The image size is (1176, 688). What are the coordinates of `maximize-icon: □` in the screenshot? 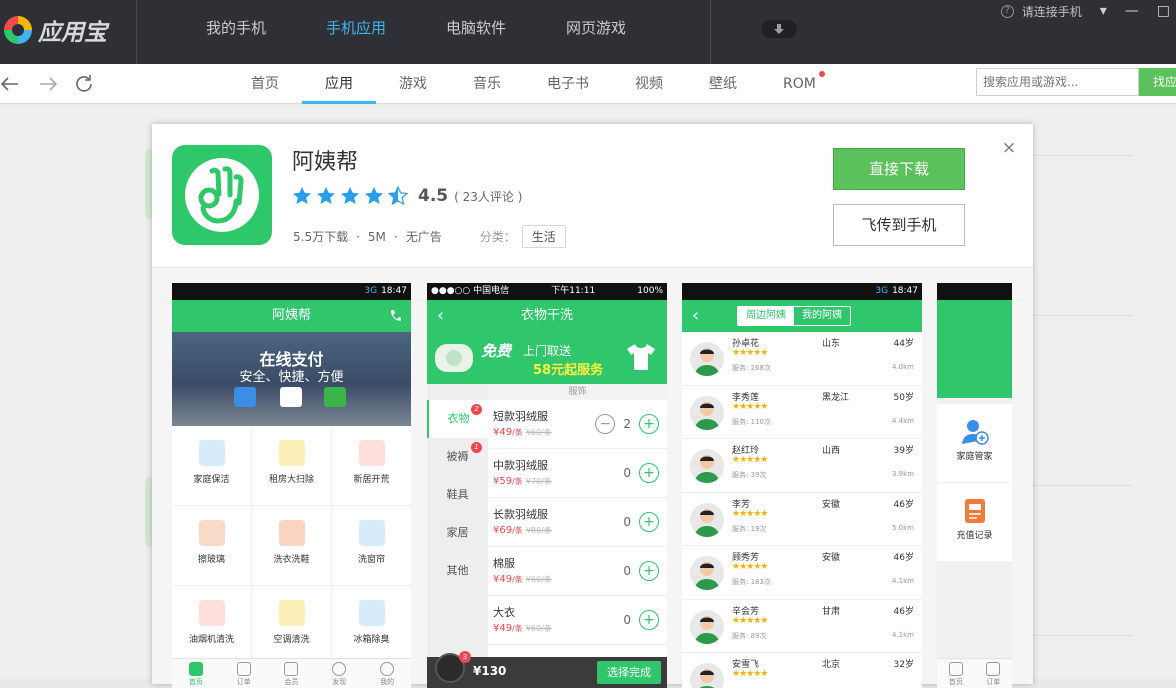 It's located at (1163, 11).